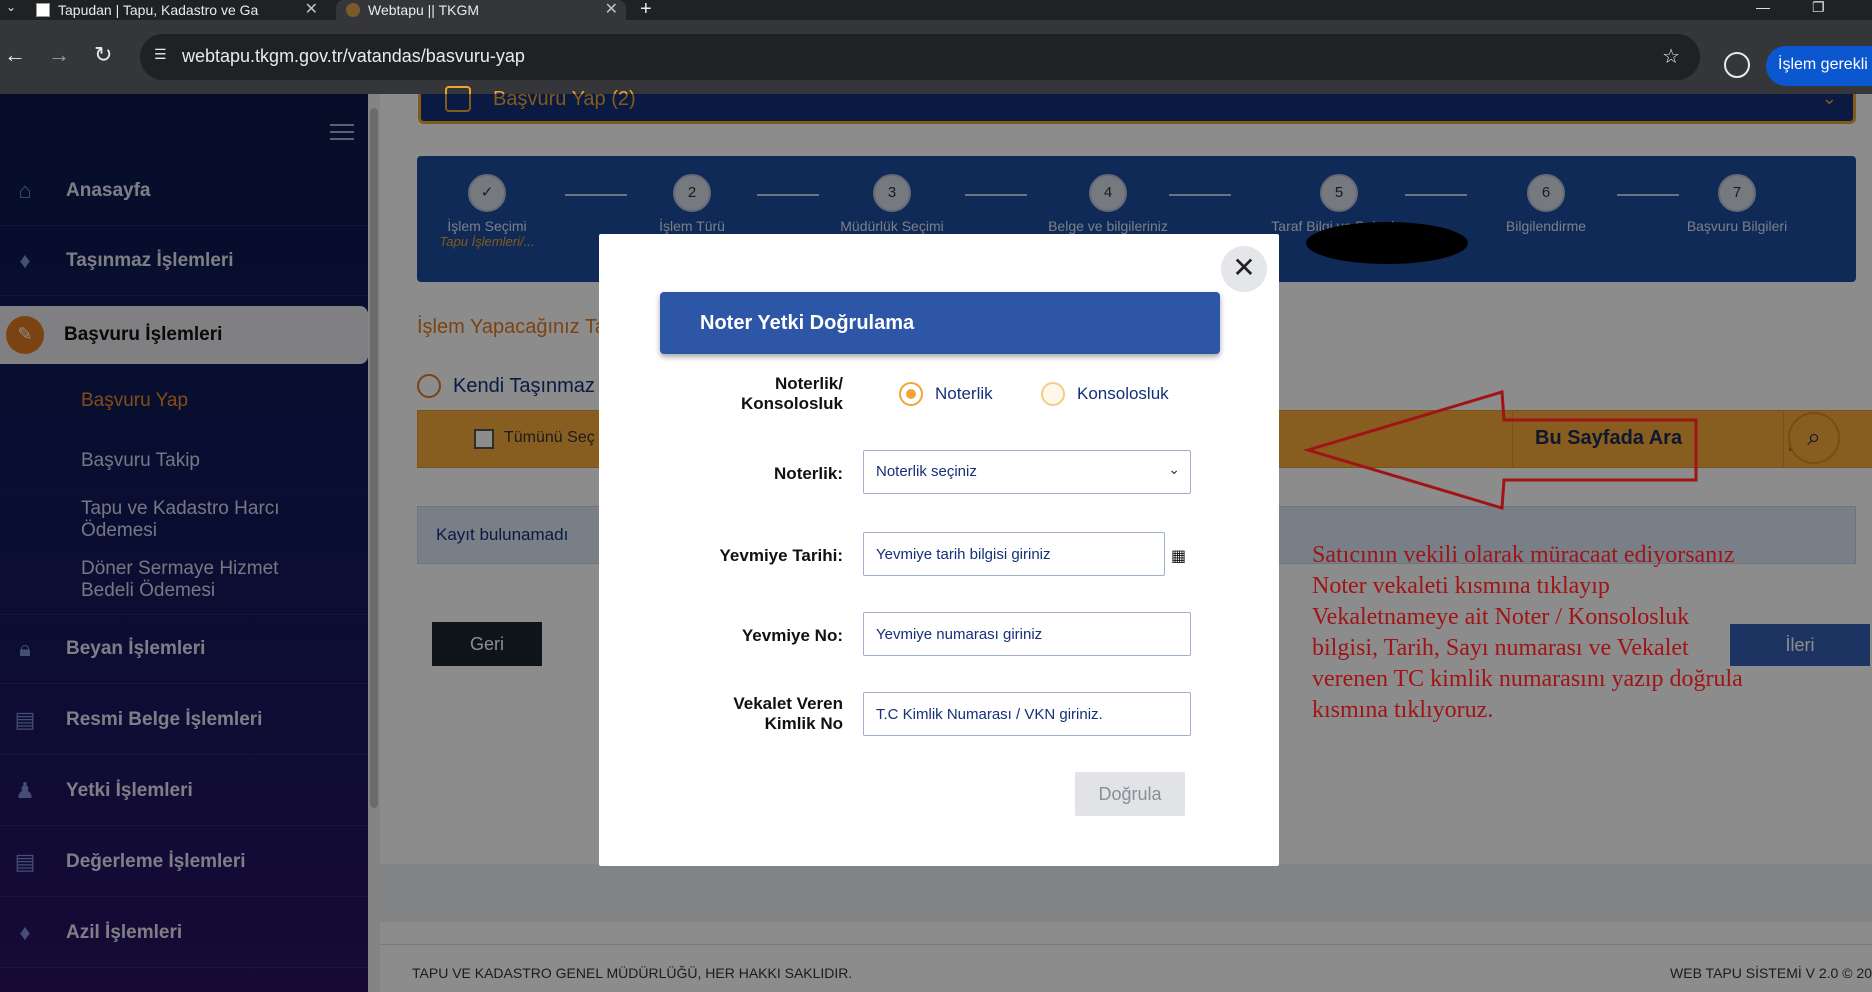 The width and height of the screenshot is (1872, 992). I want to click on no-label: Yevmiye No:, so click(792, 635).